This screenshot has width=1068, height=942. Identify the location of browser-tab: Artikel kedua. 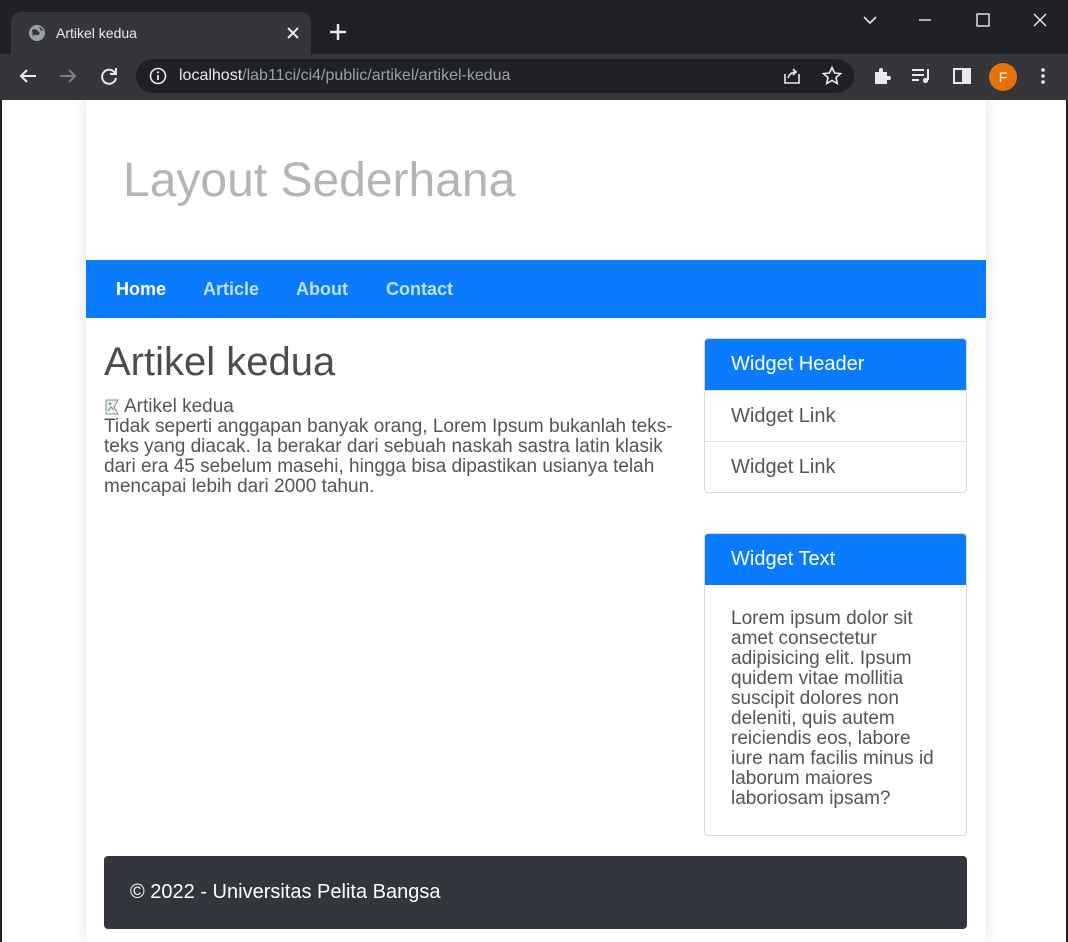
(161, 33).